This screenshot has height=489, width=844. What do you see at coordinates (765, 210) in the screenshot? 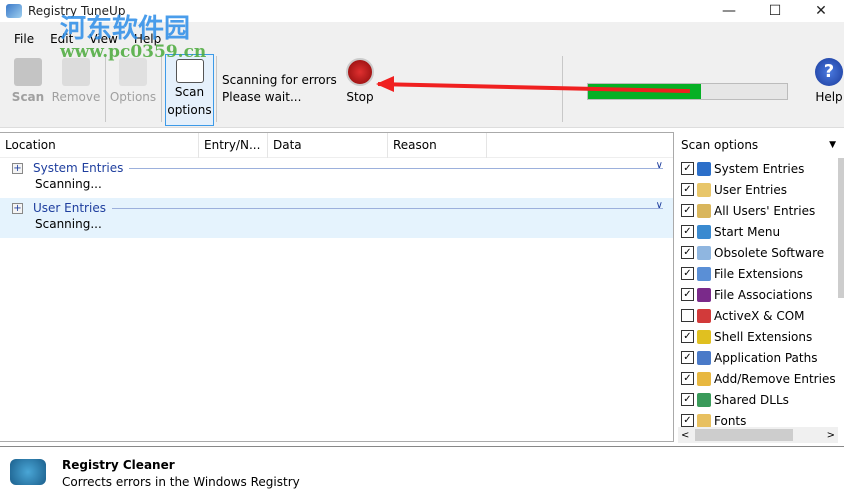
I see `option-label: All Users' Entries` at bounding box center [765, 210].